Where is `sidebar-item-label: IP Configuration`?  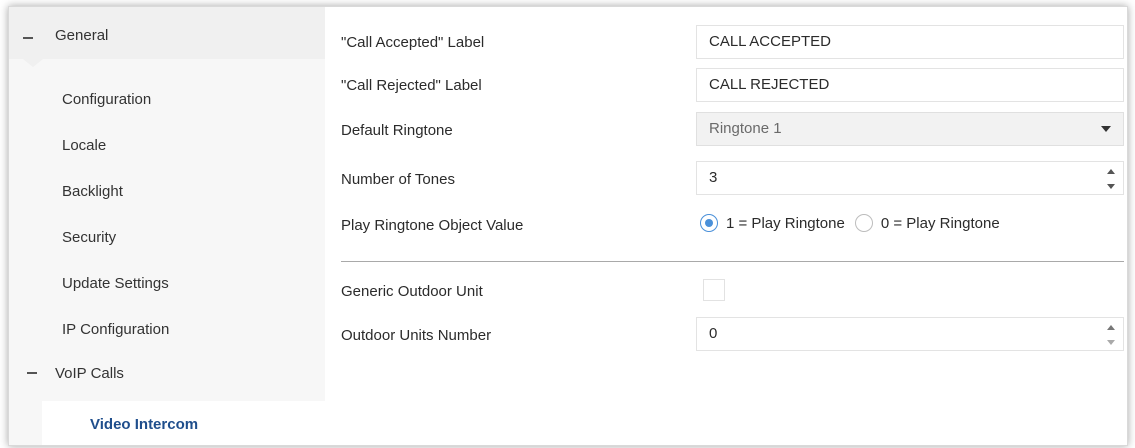 sidebar-item-label: IP Configuration is located at coordinates (116, 329).